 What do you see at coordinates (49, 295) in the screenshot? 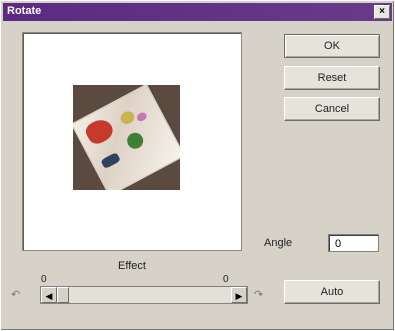
I see `scroll-left-icon: ◀` at bounding box center [49, 295].